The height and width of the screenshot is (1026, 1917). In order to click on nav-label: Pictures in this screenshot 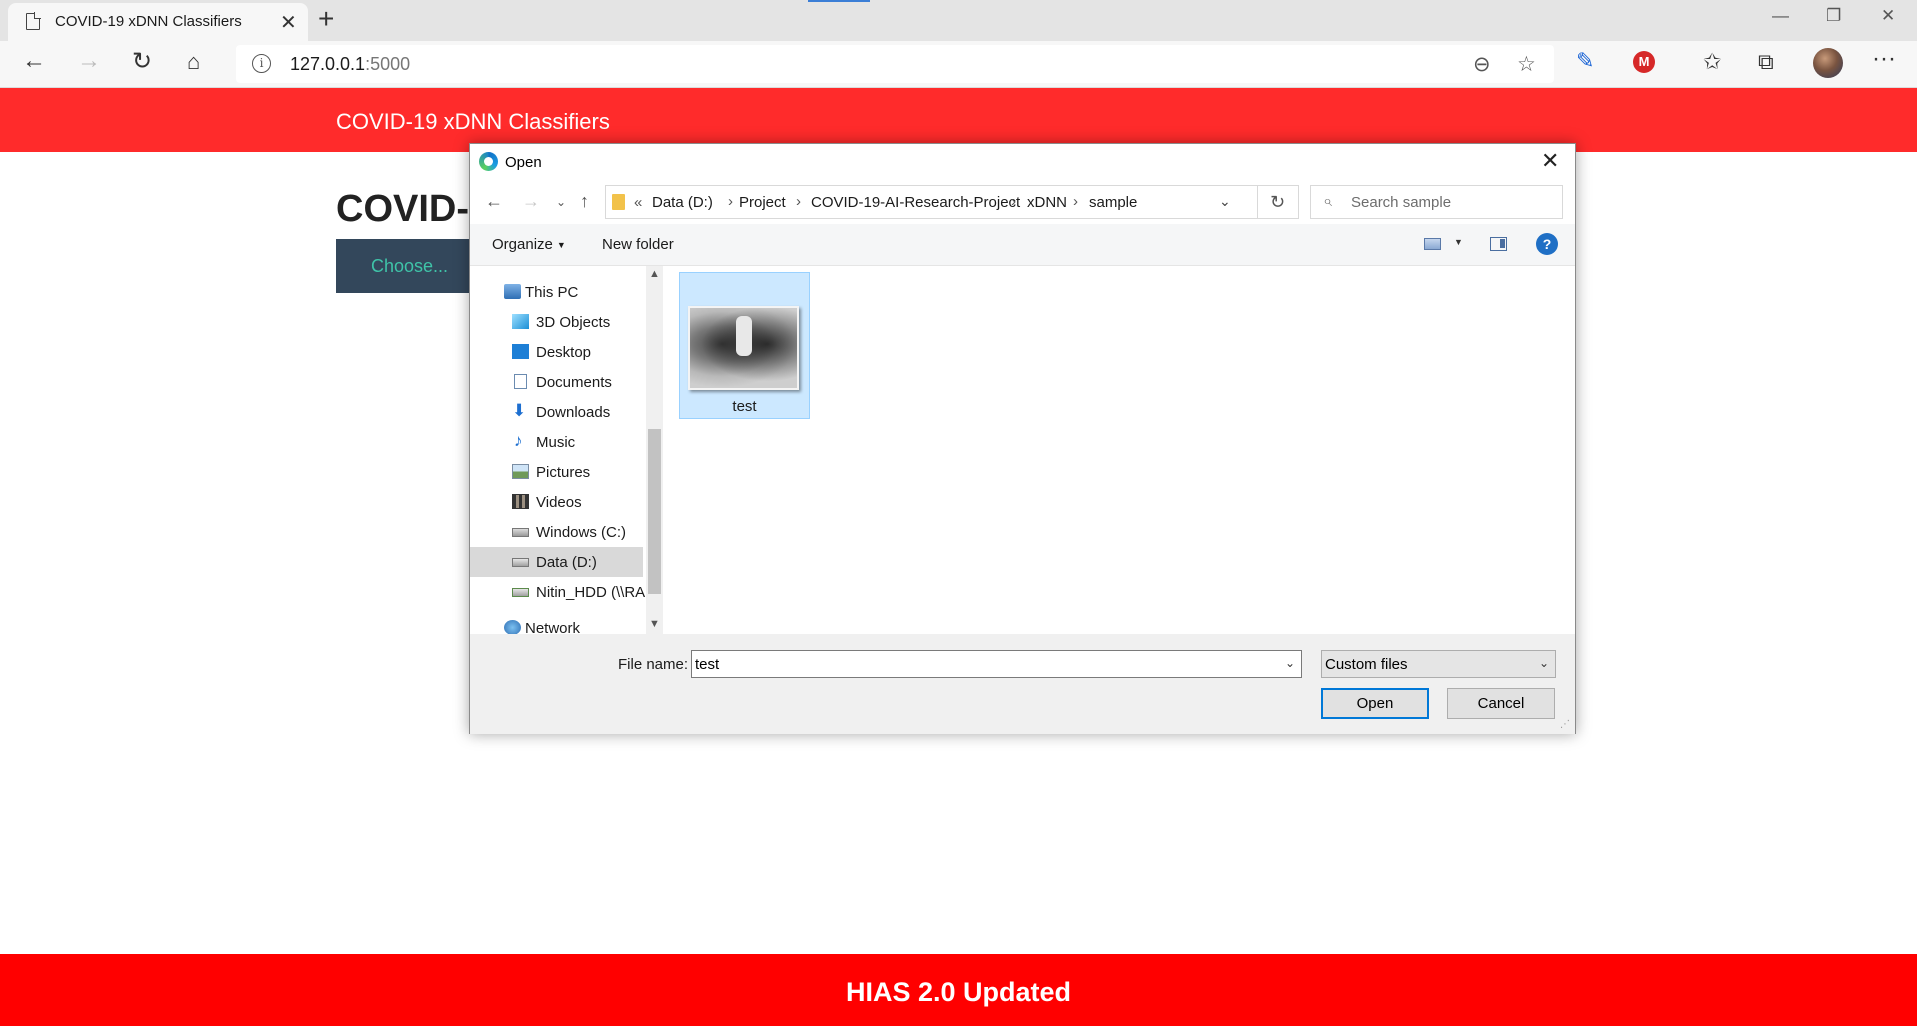, I will do `click(563, 472)`.